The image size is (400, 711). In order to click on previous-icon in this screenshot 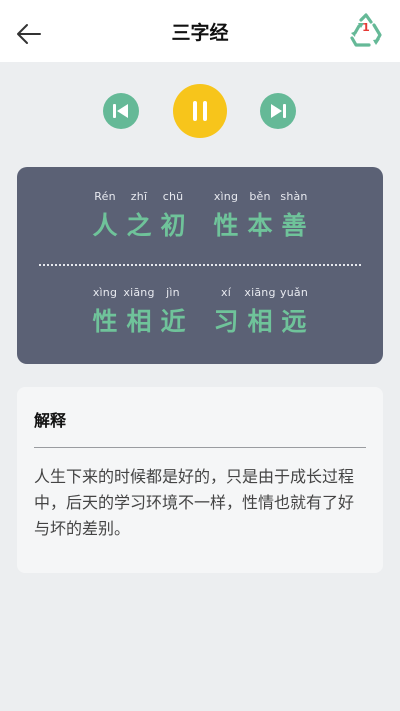, I will do `click(120, 111)`.